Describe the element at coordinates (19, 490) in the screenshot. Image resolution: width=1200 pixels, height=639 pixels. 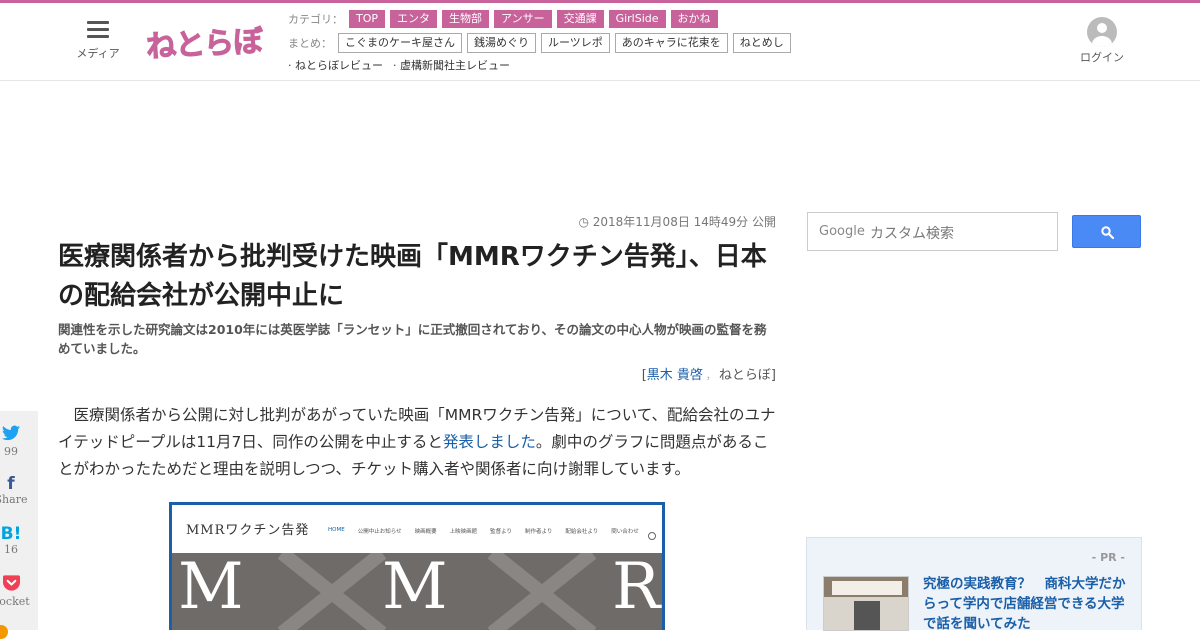
I see `facebook-share-button: f Share` at that location.